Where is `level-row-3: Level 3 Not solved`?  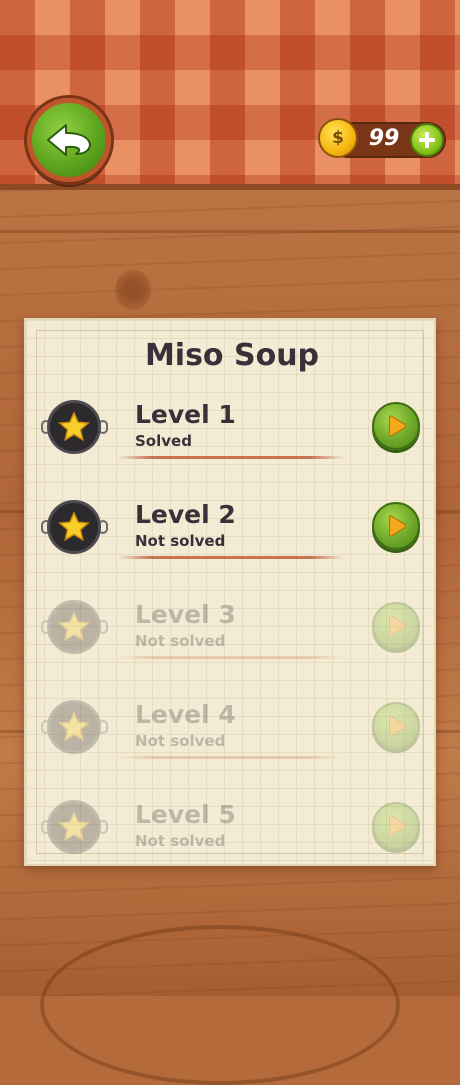 level-row-3: Level 3 Not solved is located at coordinates (232, 645).